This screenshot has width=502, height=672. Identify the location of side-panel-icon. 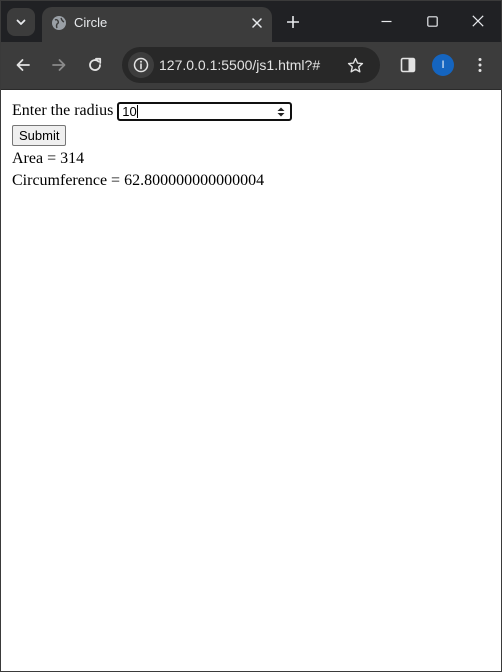
(408, 65).